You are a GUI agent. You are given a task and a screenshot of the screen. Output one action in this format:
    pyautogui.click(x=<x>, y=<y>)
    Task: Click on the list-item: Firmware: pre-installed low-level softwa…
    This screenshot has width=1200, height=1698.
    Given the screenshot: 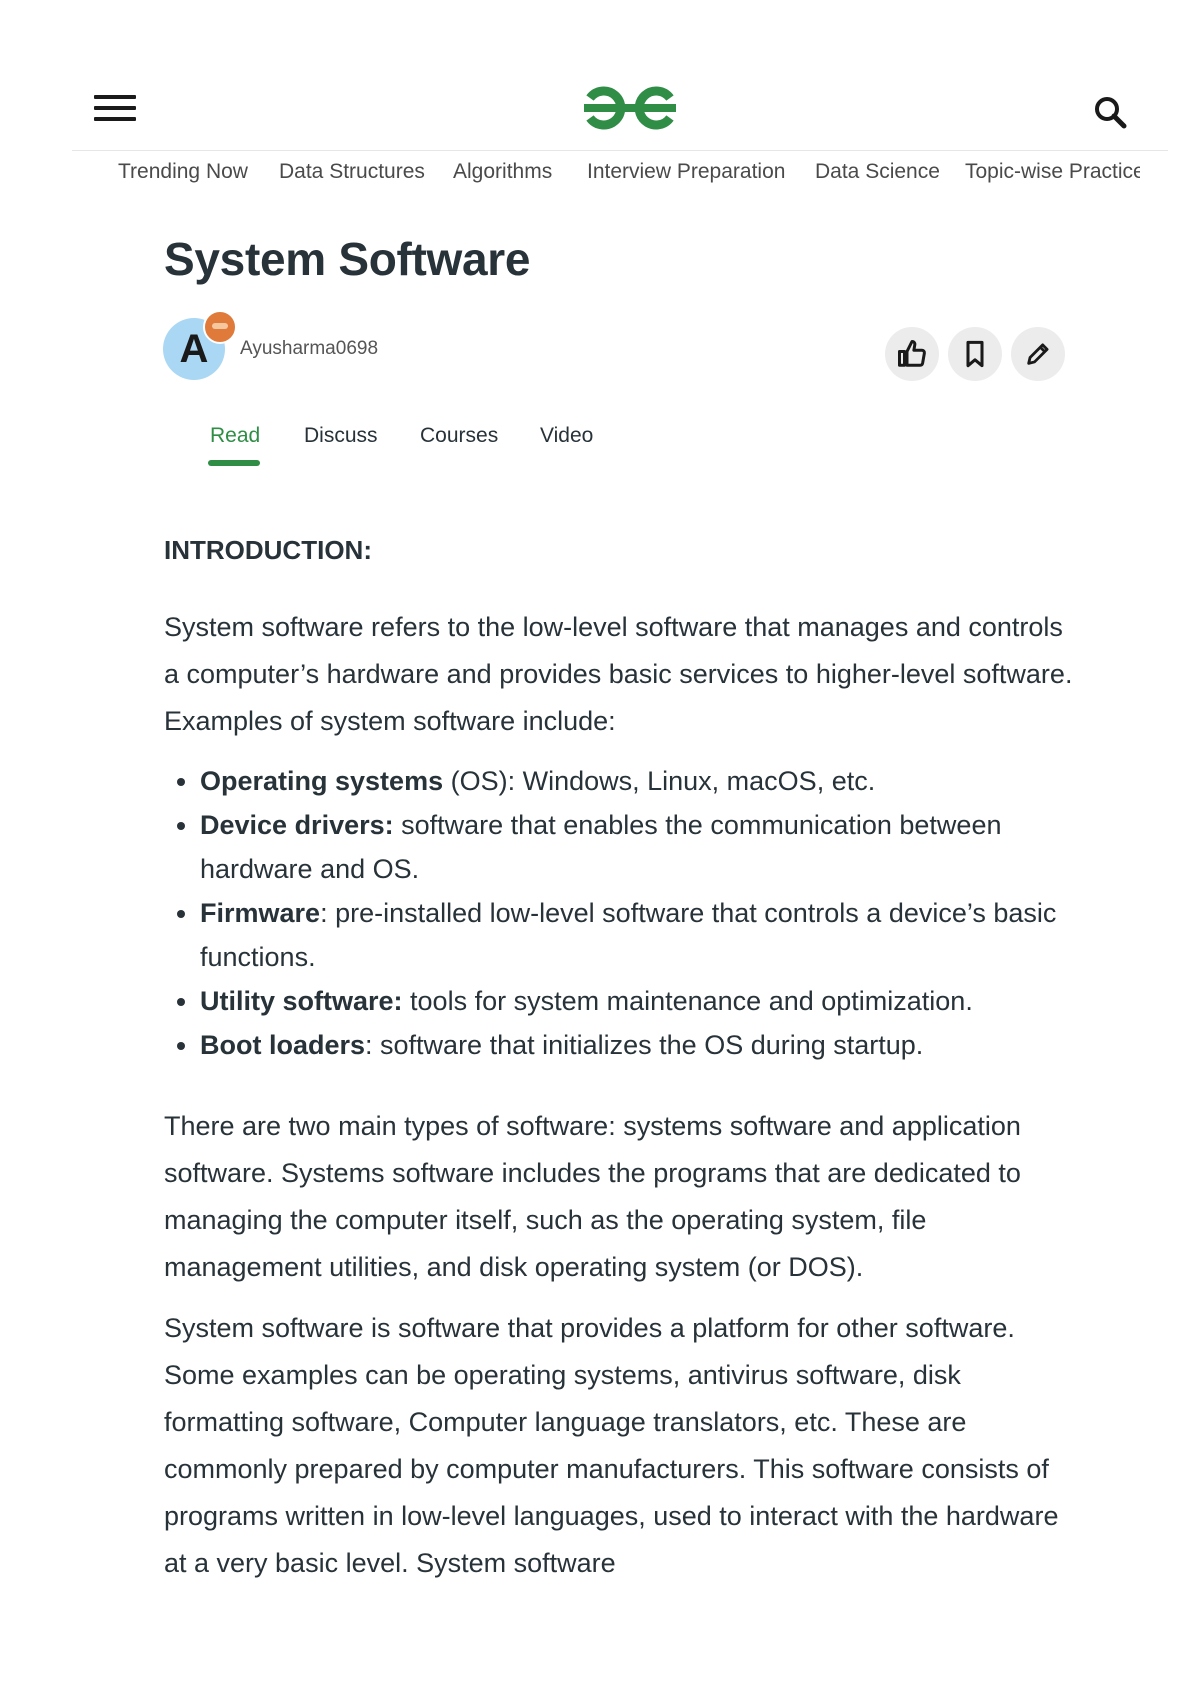 What is the action you would take?
    pyautogui.click(x=642, y=935)
    